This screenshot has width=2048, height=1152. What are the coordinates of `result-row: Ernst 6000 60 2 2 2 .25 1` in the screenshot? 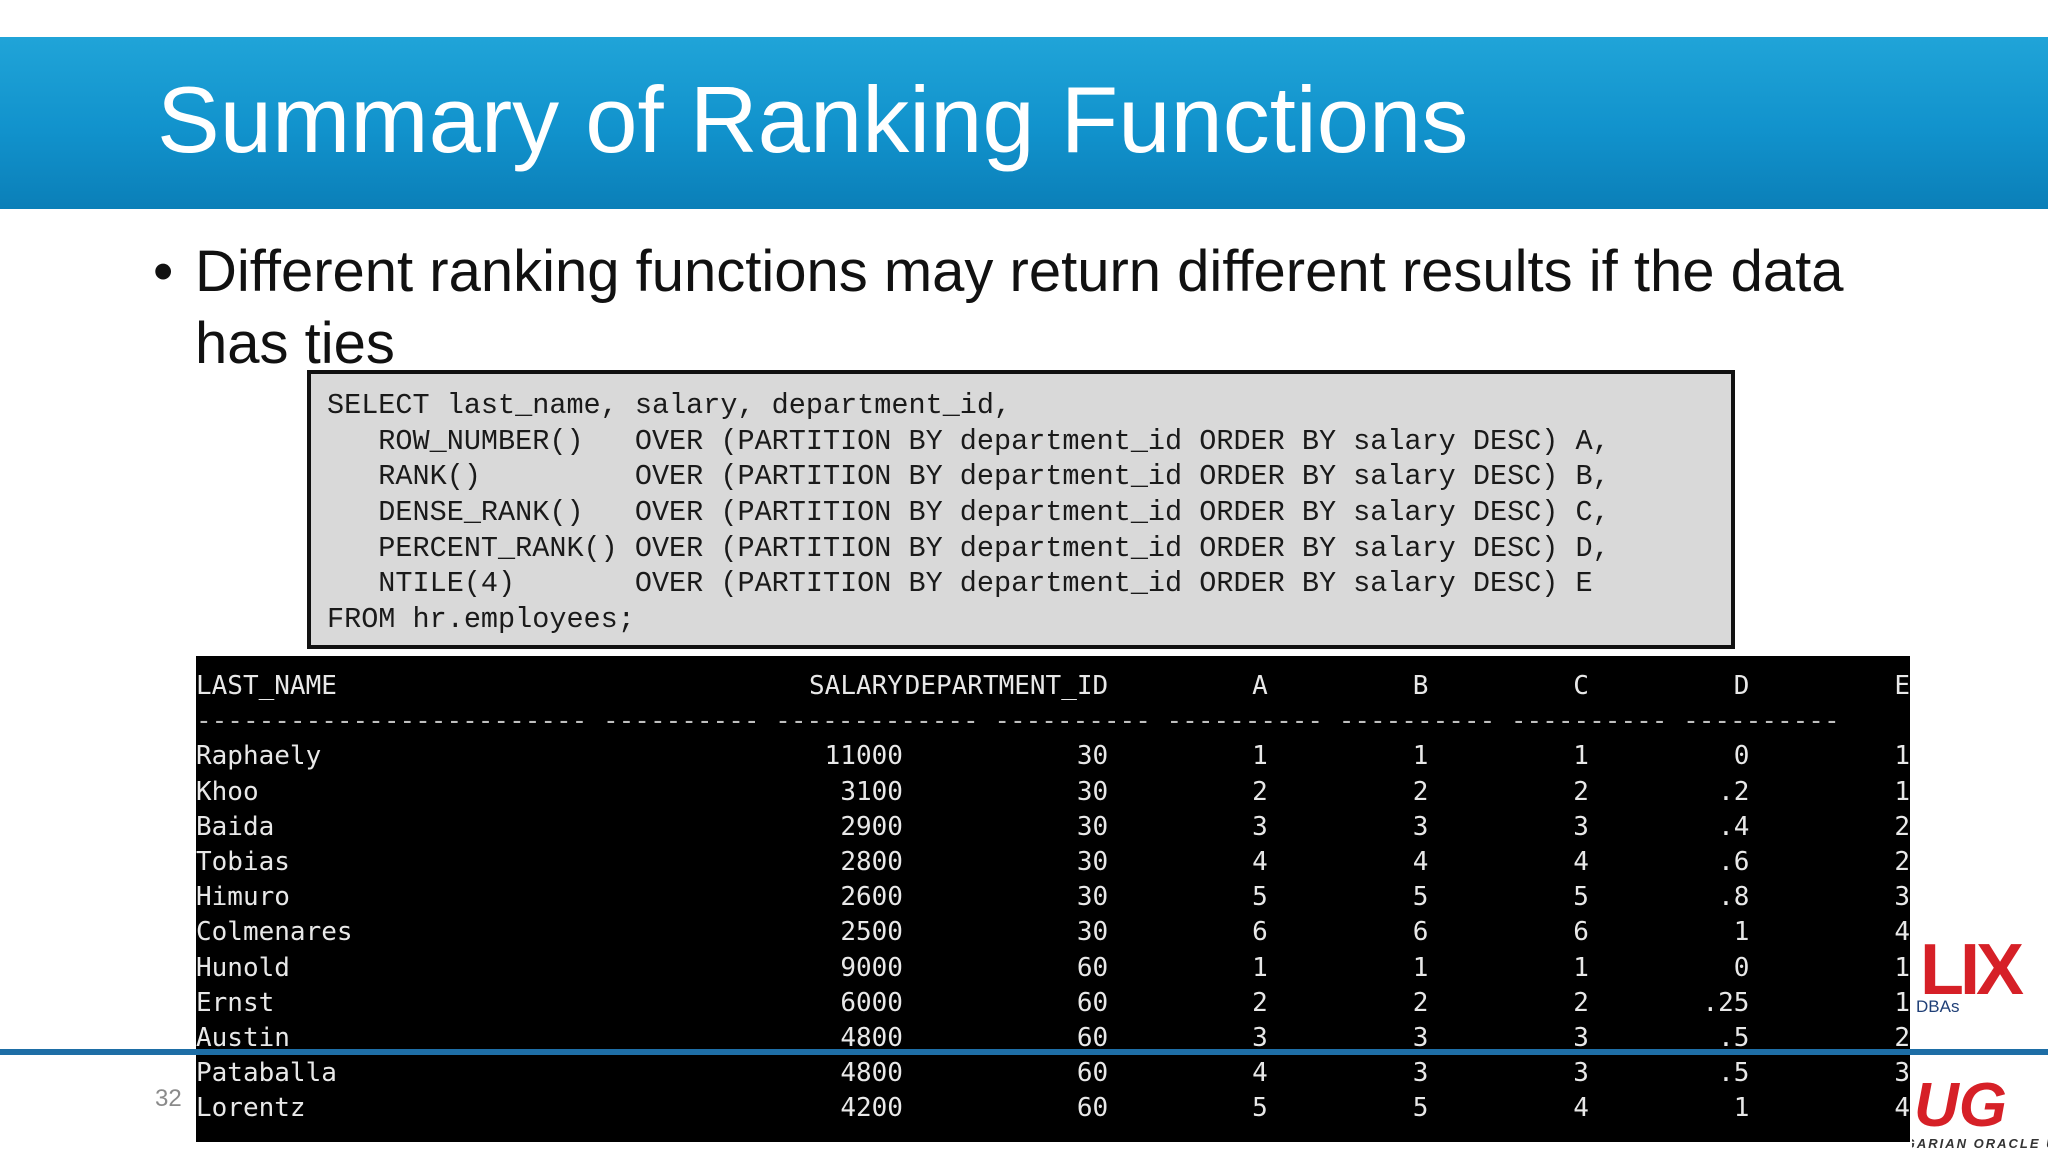 It's located at (1053, 1003).